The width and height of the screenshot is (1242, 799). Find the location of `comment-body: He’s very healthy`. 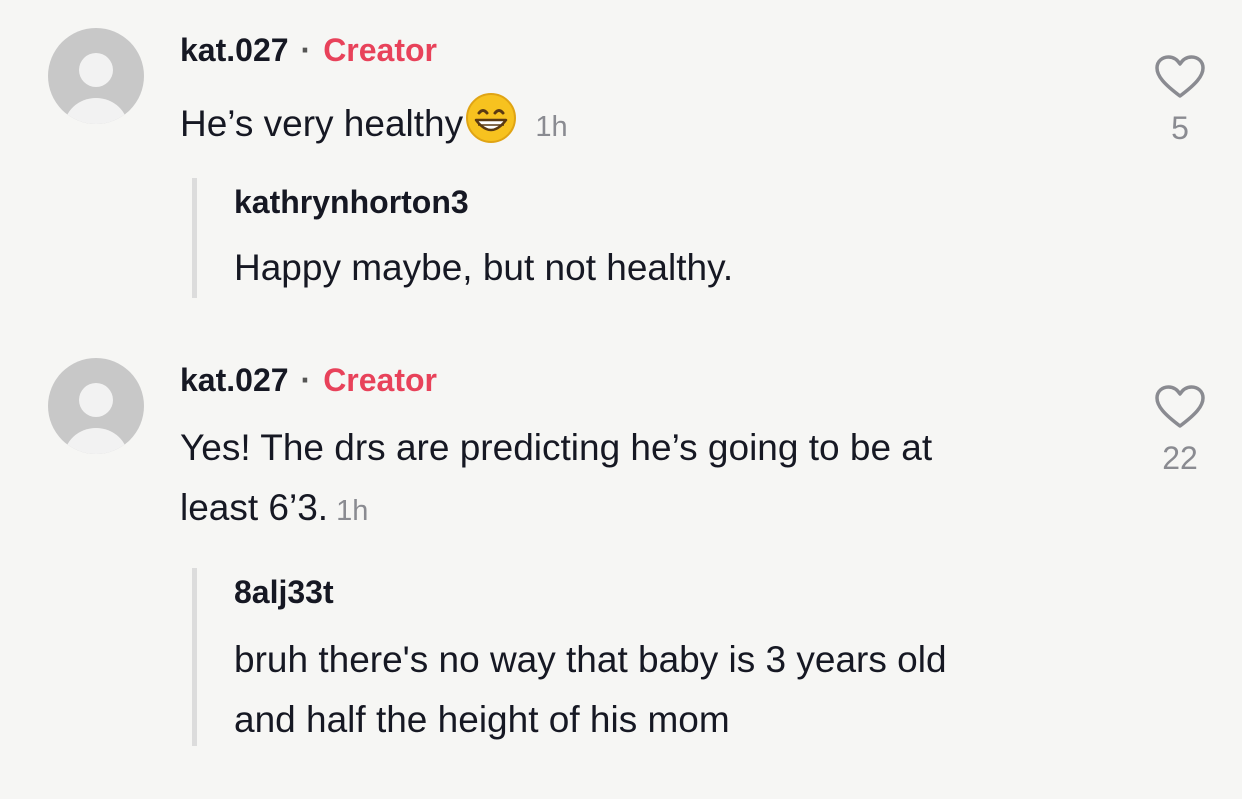

comment-body: He’s very healthy is located at coordinates (322, 123).